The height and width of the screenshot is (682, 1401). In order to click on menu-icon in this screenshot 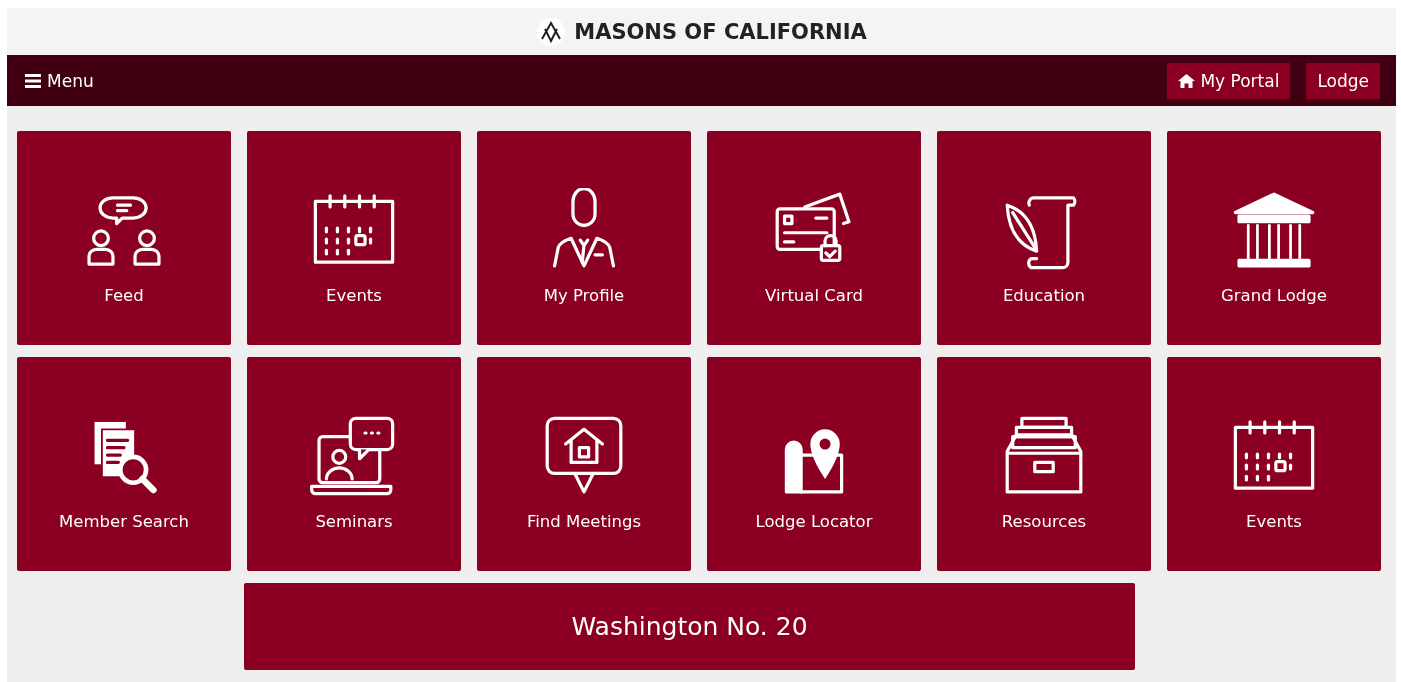, I will do `click(33, 80)`.